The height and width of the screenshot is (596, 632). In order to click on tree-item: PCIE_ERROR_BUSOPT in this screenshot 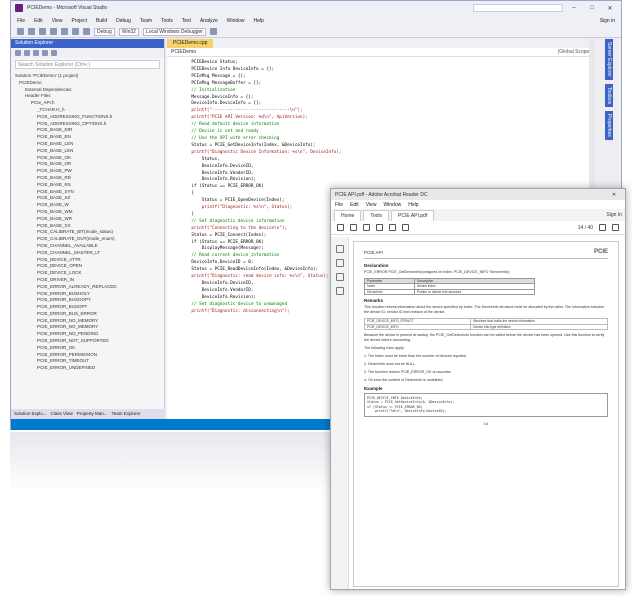, I will do `click(87, 307)`.